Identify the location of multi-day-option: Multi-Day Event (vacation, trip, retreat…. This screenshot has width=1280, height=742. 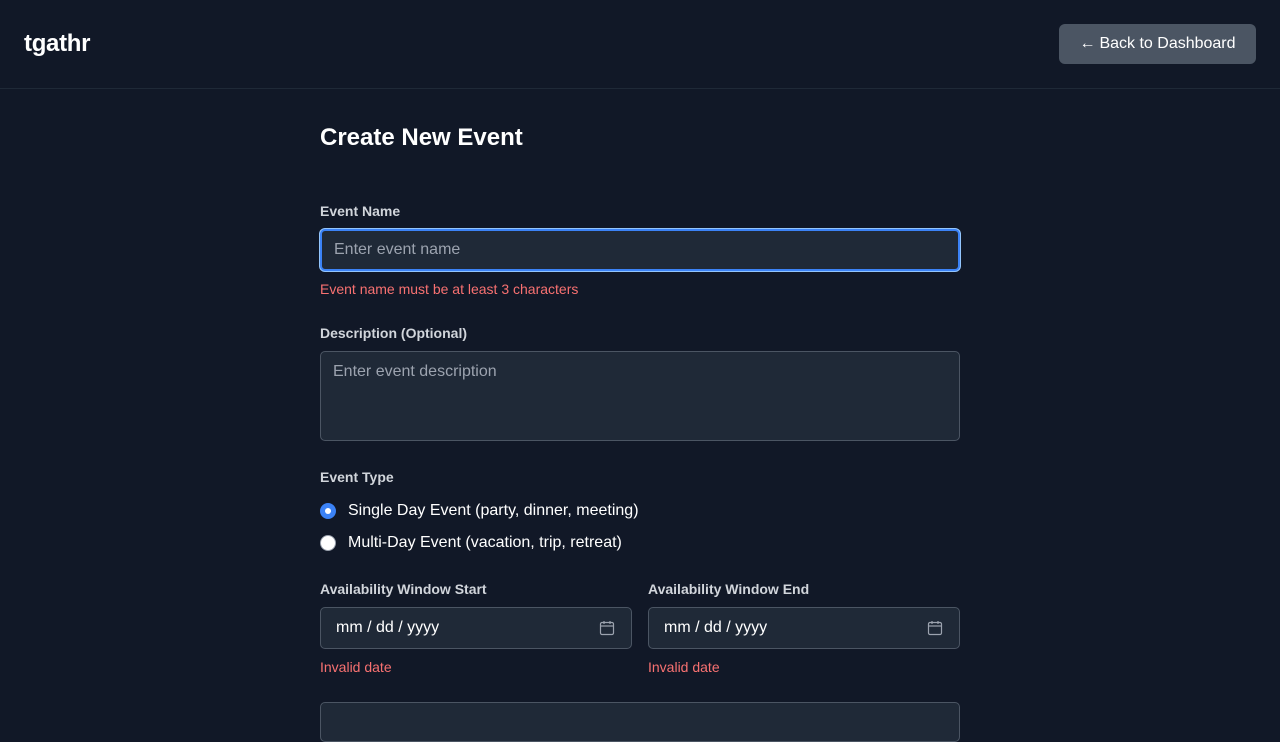
(471, 543).